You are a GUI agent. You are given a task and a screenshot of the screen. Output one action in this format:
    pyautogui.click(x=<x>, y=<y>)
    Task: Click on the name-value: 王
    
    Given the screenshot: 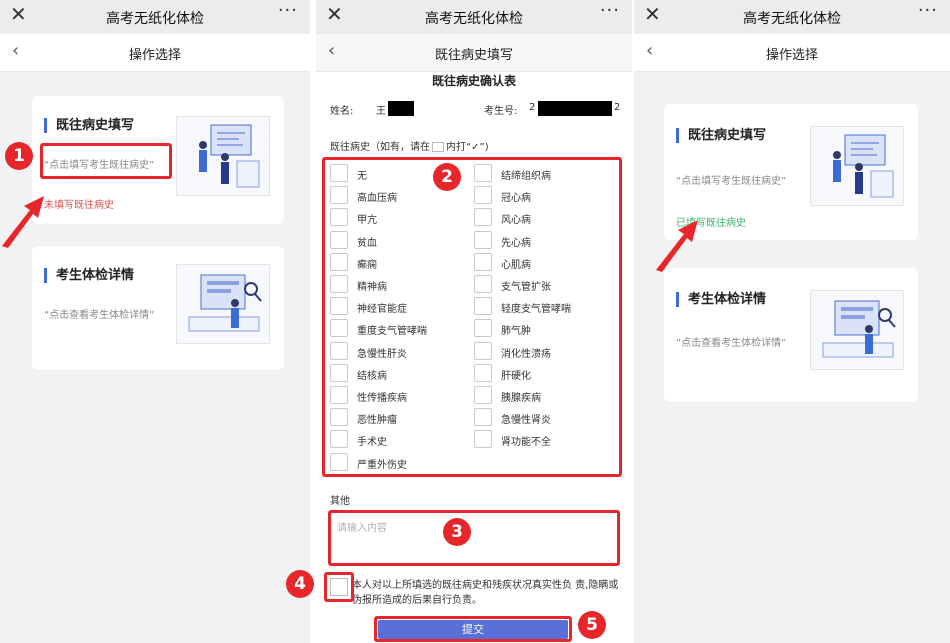 What is the action you would take?
    pyautogui.click(x=381, y=111)
    